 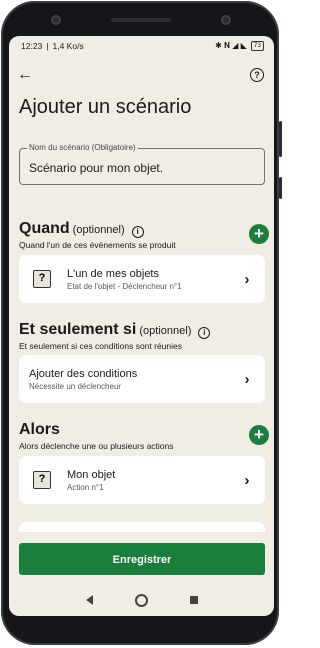 I want to click on action-card-title: Mon objet, so click(x=91, y=474).